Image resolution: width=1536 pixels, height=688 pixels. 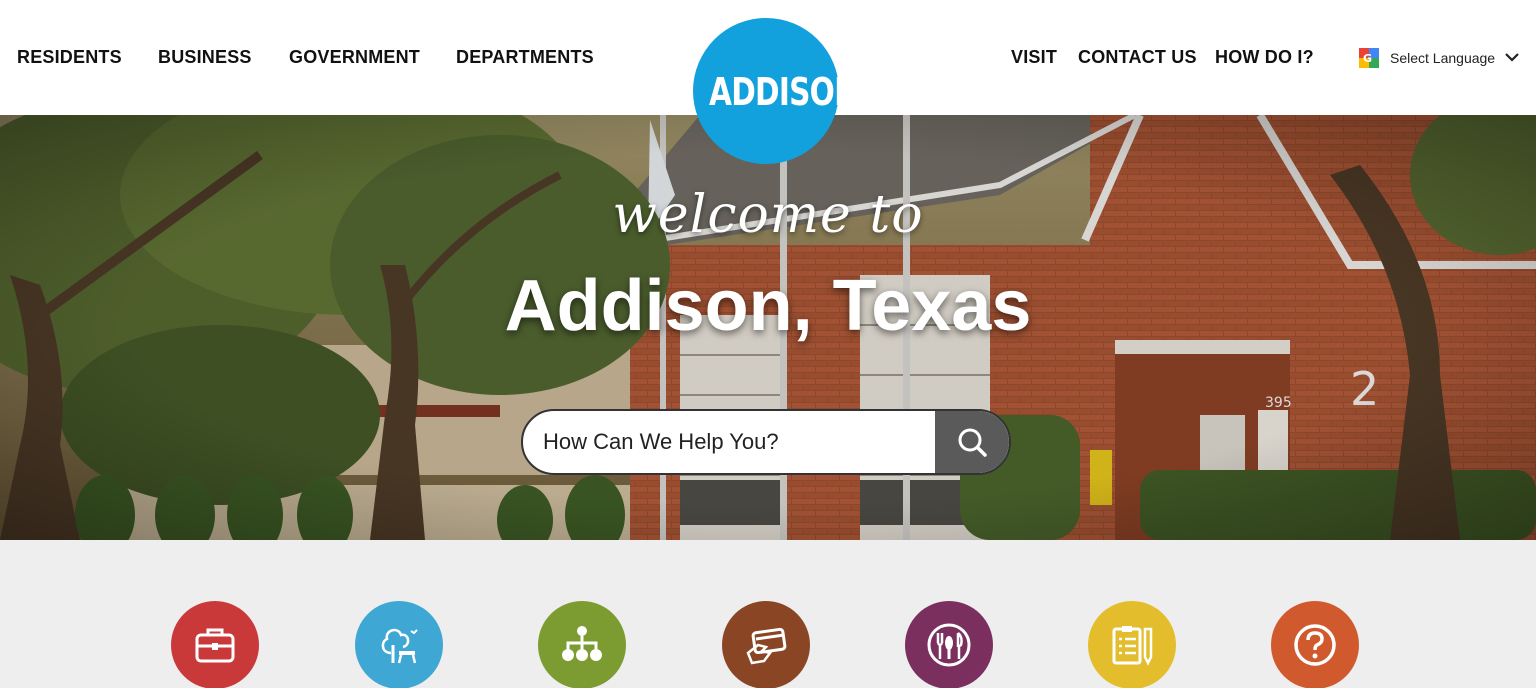 I want to click on quick-link-payments, so click(x=766, y=644).